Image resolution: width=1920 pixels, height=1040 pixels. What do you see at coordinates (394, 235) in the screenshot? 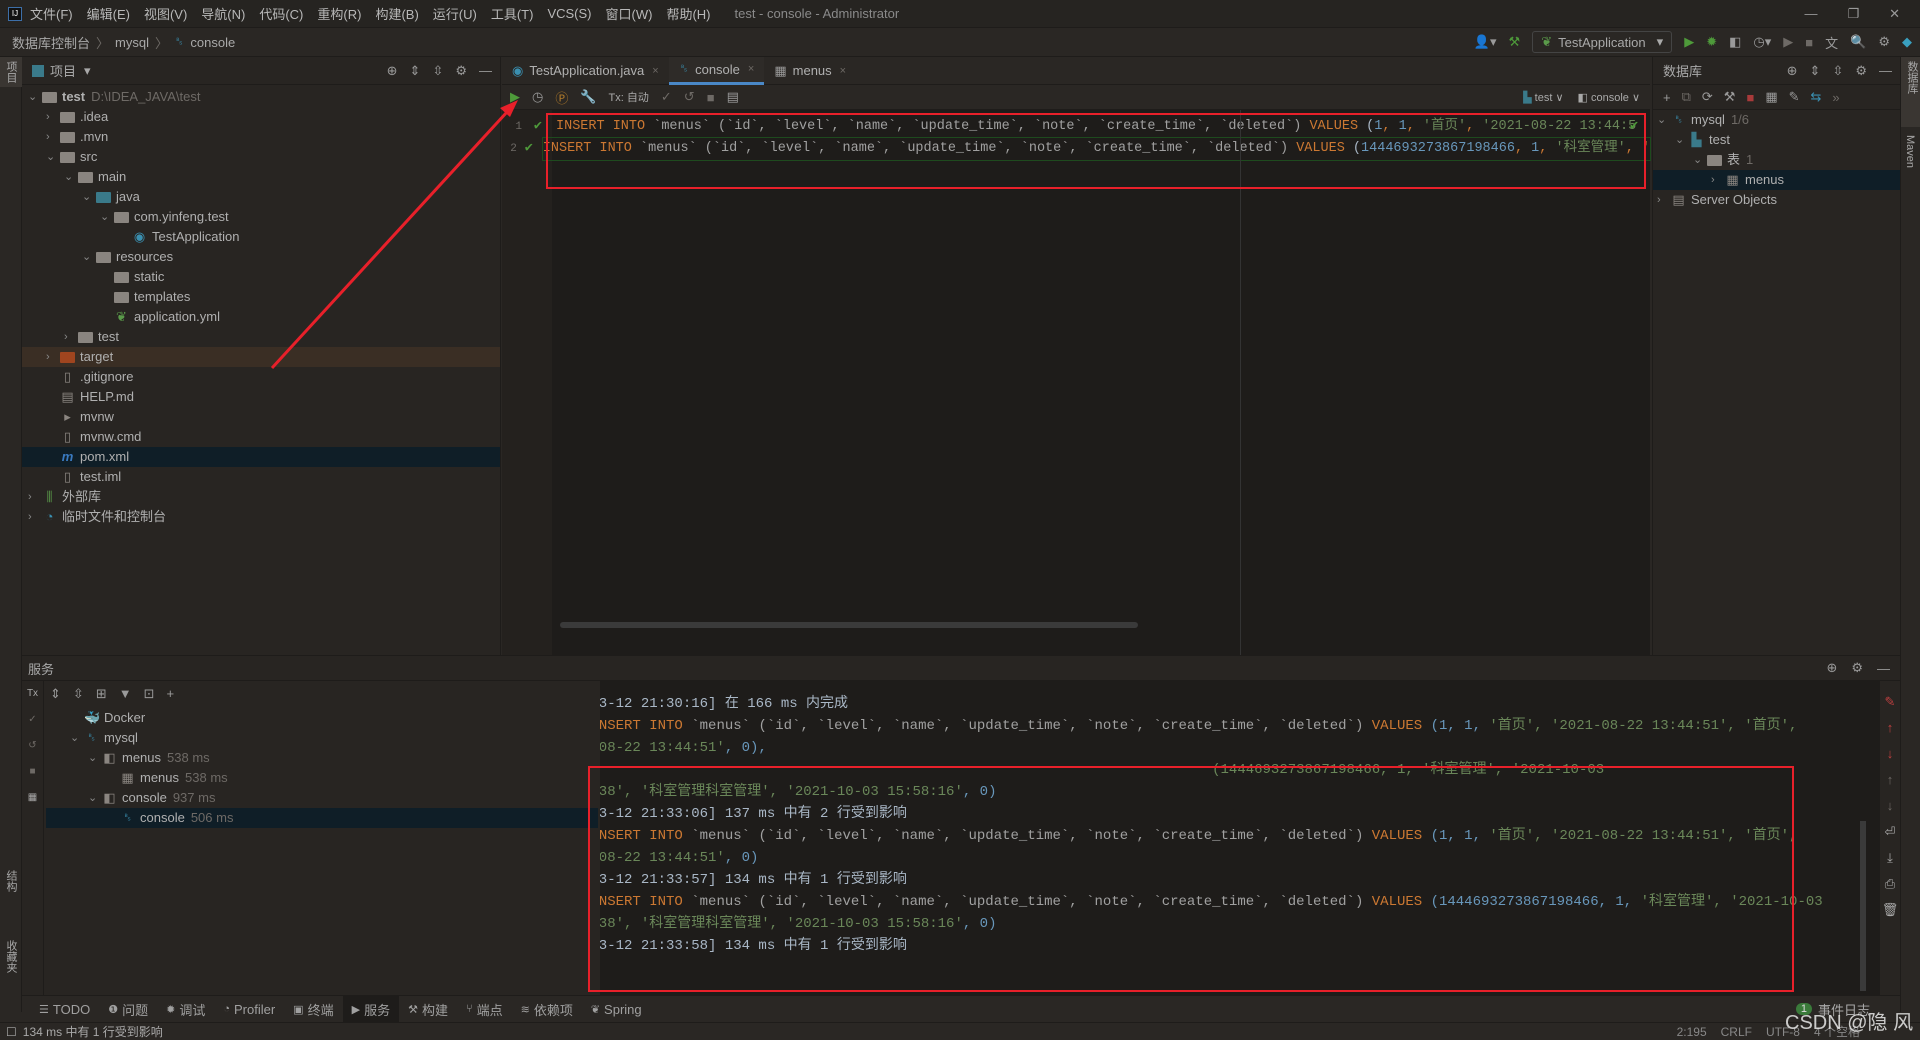
I see `annotation-arrow` at bounding box center [394, 235].